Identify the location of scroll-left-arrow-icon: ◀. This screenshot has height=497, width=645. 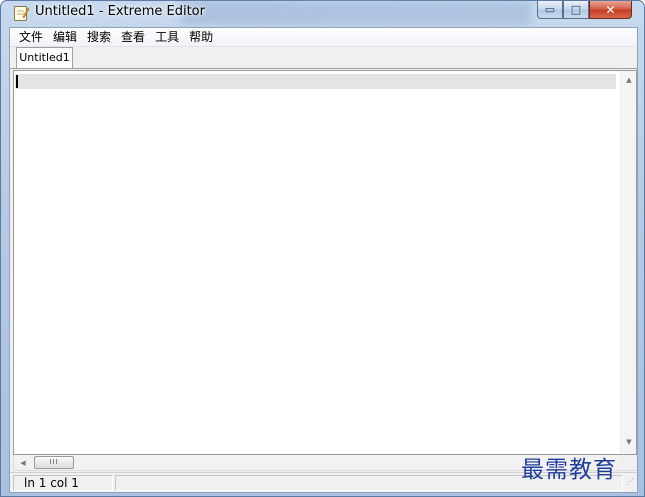
(23, 463).